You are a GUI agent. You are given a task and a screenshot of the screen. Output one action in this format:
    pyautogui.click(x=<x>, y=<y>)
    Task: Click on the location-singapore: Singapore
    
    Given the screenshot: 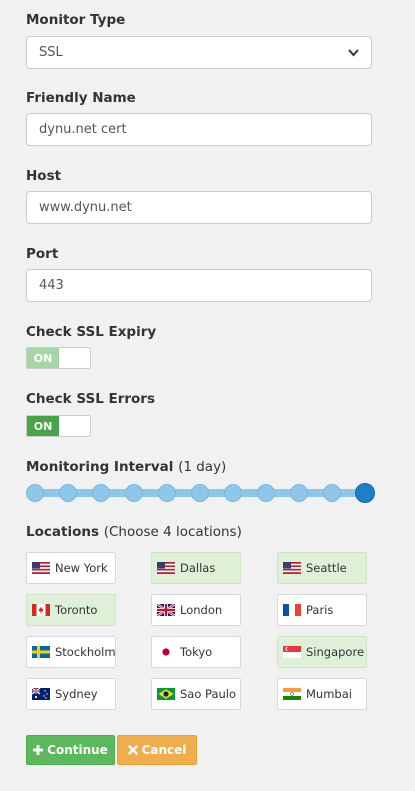 What is the action you would take?
    pyautogui.click(x=322, y=652)
    